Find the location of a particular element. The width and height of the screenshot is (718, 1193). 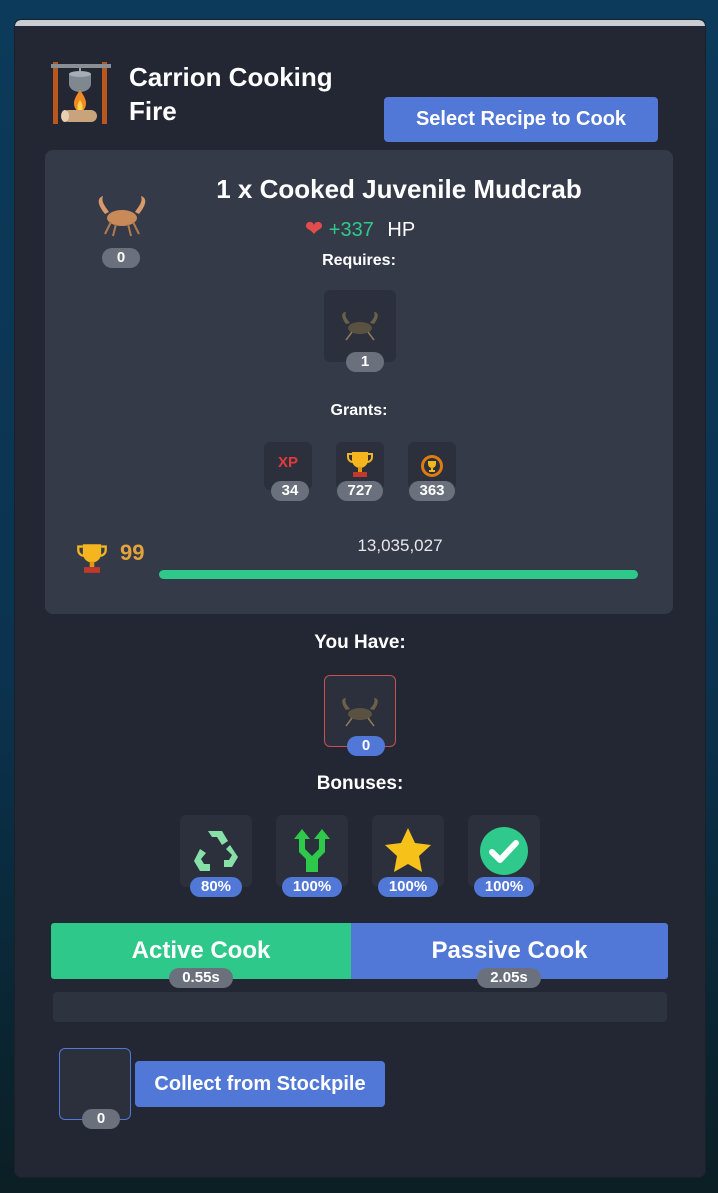

heart-icon: ❤ is located at coordinates (314, 228).